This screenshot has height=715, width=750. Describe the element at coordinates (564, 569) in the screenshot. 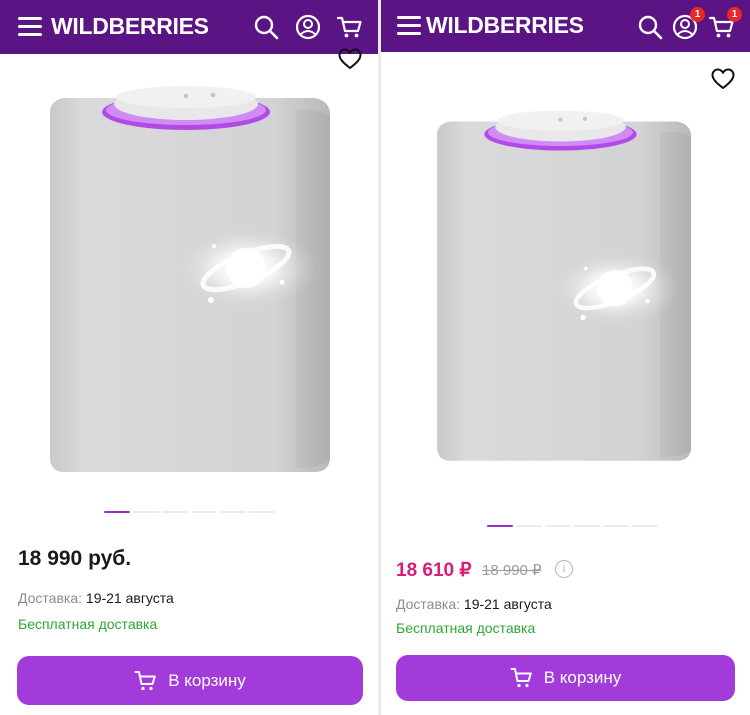

I see `info-icon: i` at that location.